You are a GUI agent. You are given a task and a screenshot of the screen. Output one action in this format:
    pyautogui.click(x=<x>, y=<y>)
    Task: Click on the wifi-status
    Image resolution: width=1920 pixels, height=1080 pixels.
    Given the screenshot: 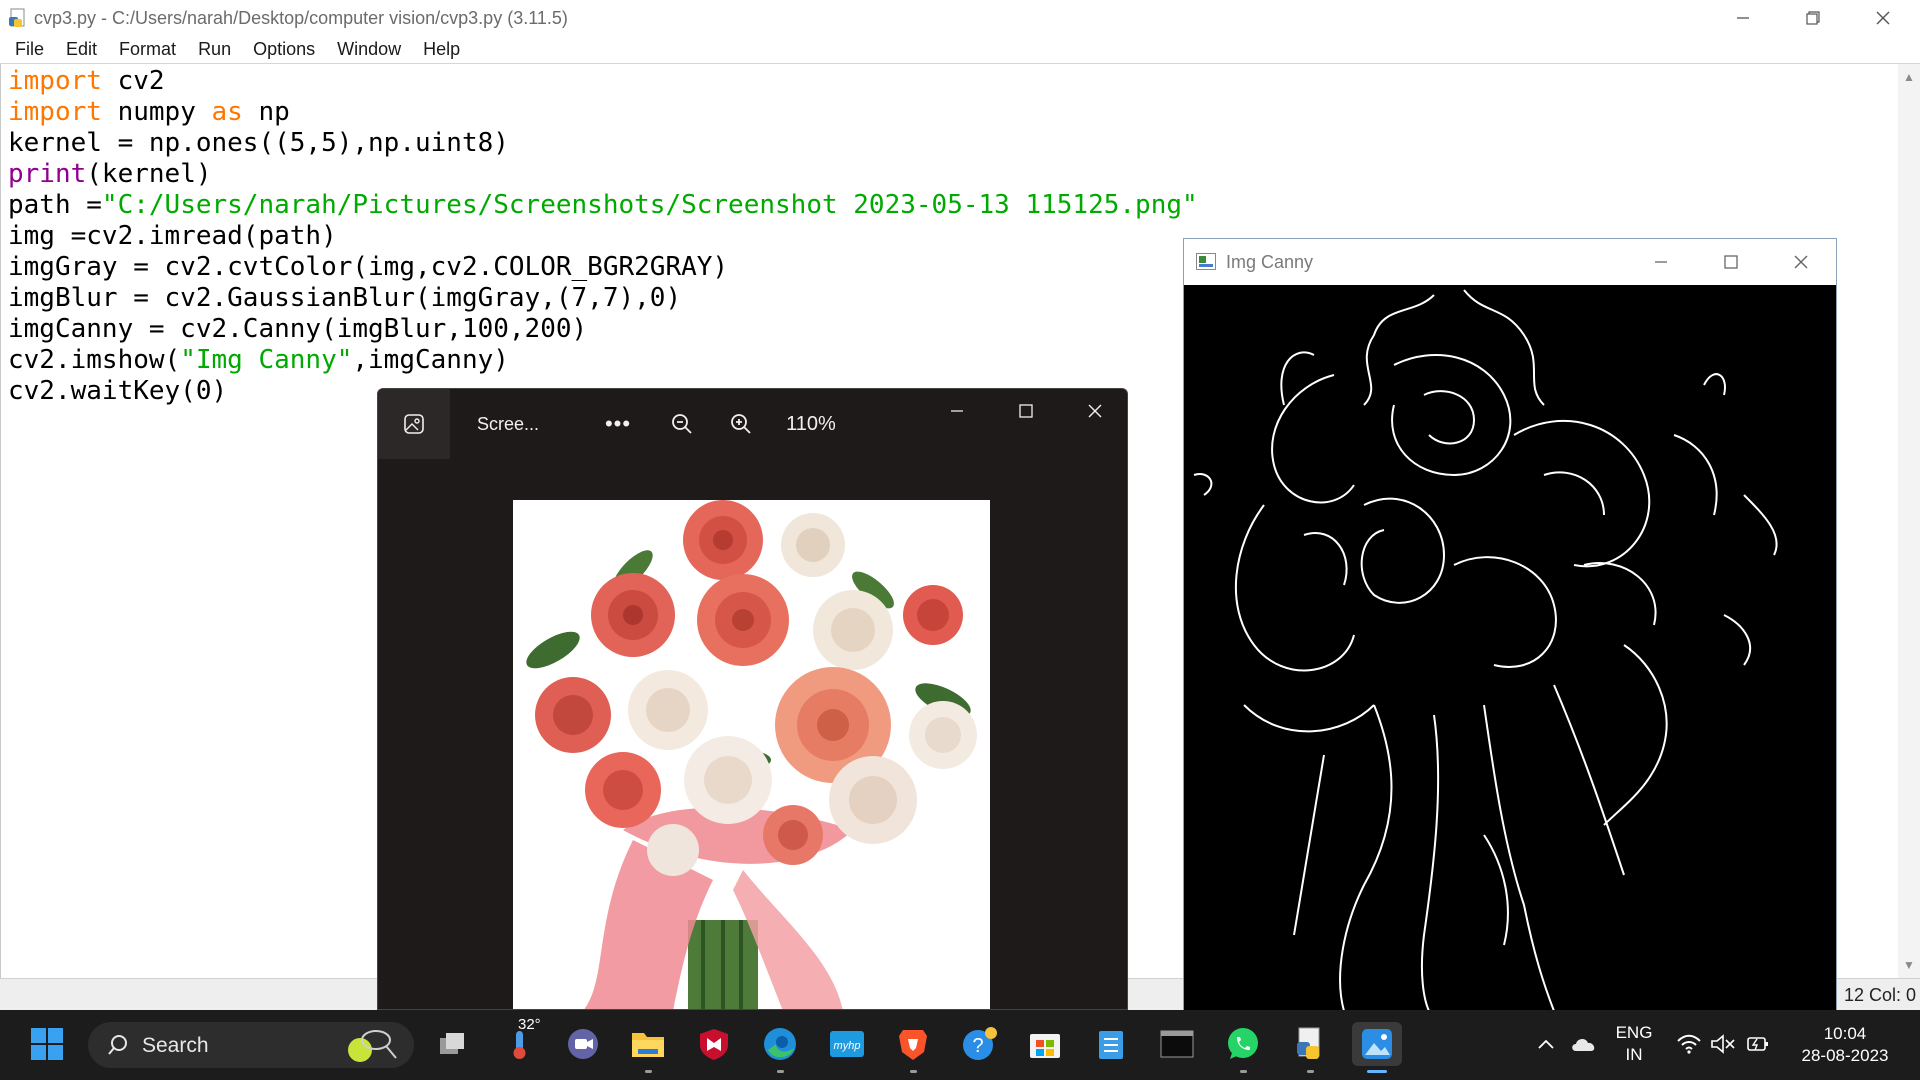 What is the action you would take?
    pyautogui.click(x=1689, y=1044)
    